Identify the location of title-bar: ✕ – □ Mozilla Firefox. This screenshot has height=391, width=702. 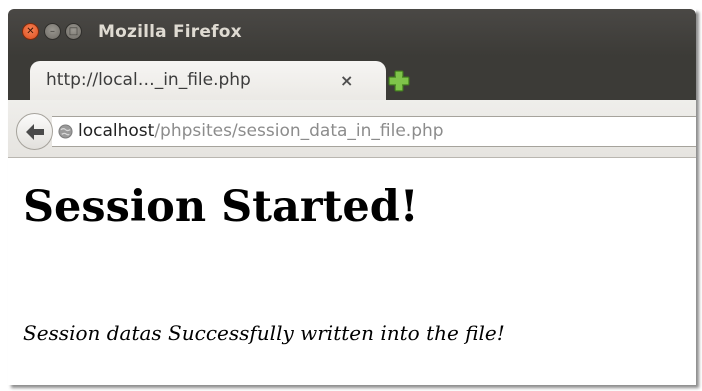
(352, 32).